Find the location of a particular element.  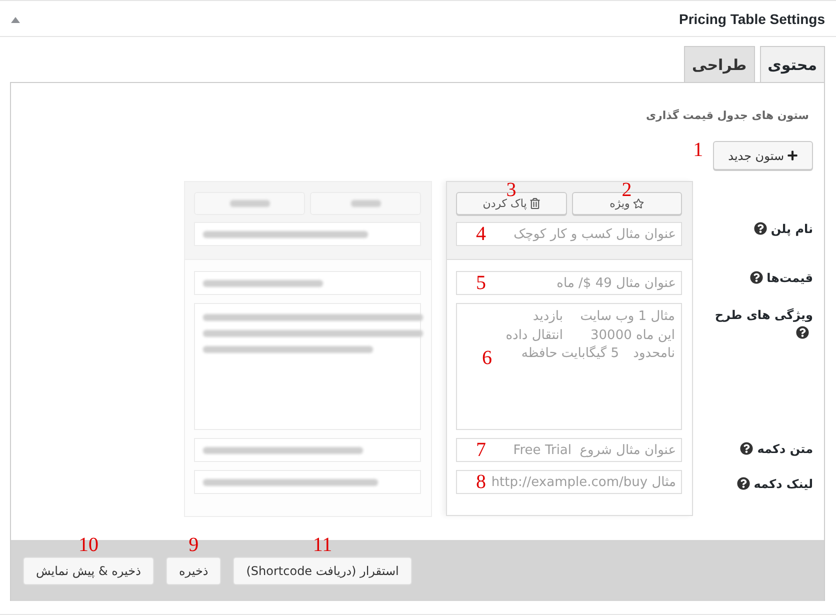

add-column-button: ستون جدید is located at coordinates (763, 155).